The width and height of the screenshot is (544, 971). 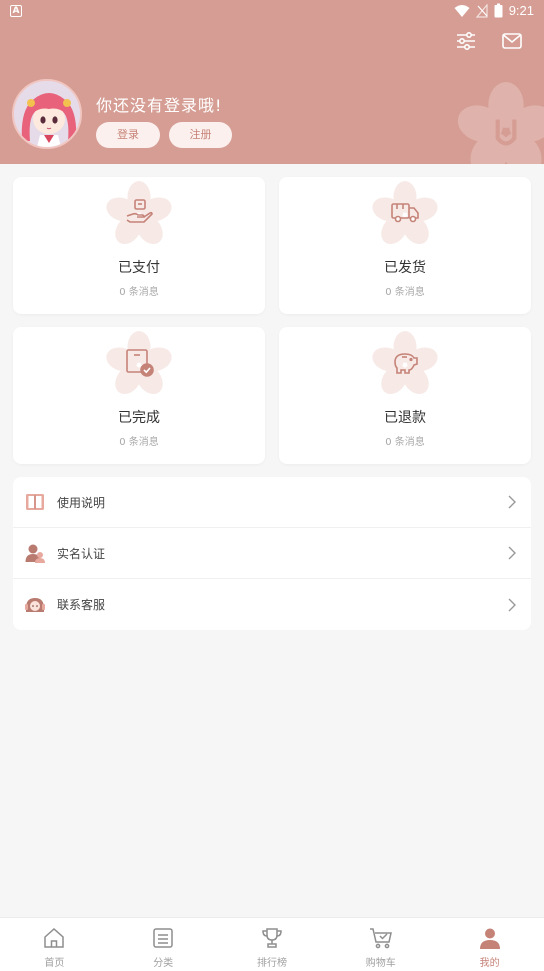 I want to click on truck-icon, so click(x=405, y=213).